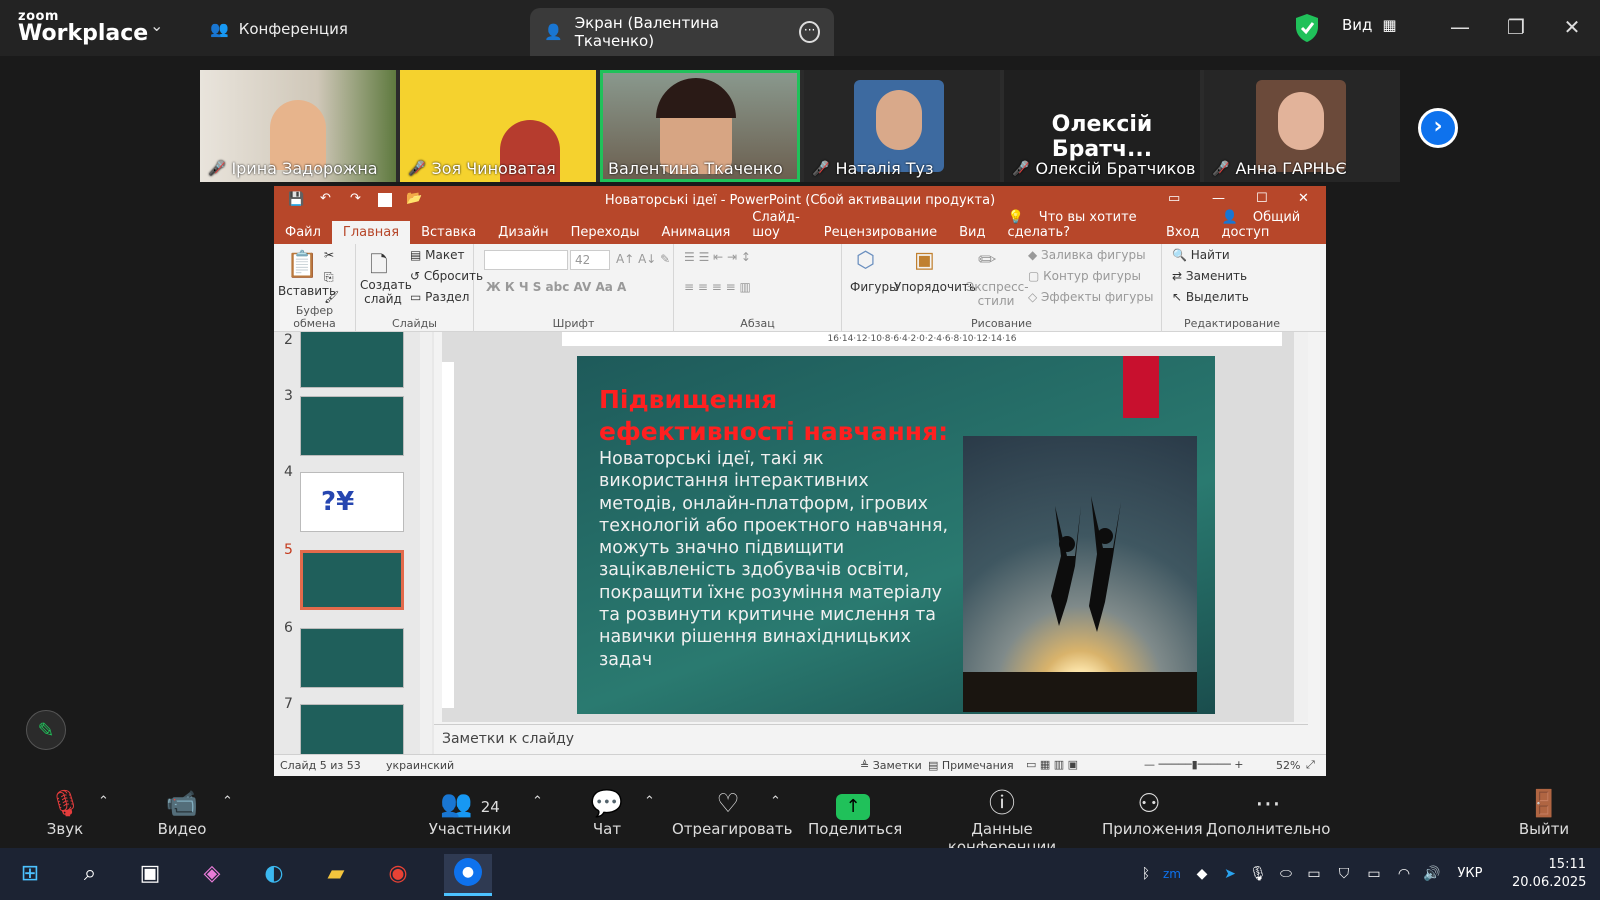  What do you see at coordinates (1172, 874) in the screenshot?
I see `zoom-tray-icon: zm` at bounding box center [1172, 874].